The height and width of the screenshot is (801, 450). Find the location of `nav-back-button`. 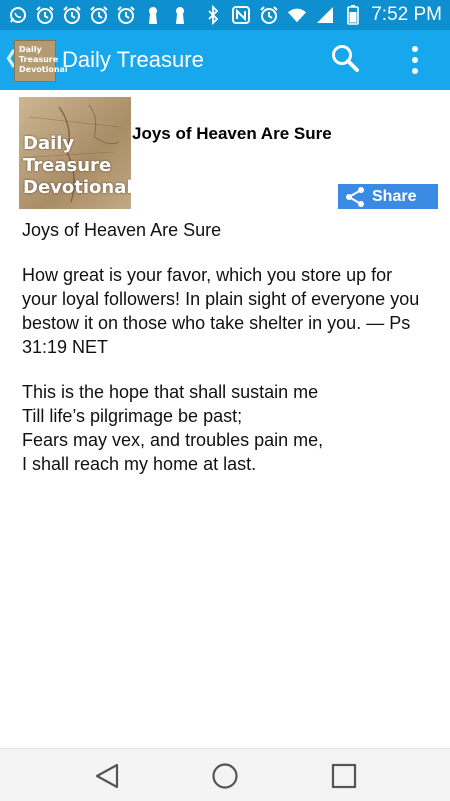

nav-back-button is located at coordinates (107, 776).